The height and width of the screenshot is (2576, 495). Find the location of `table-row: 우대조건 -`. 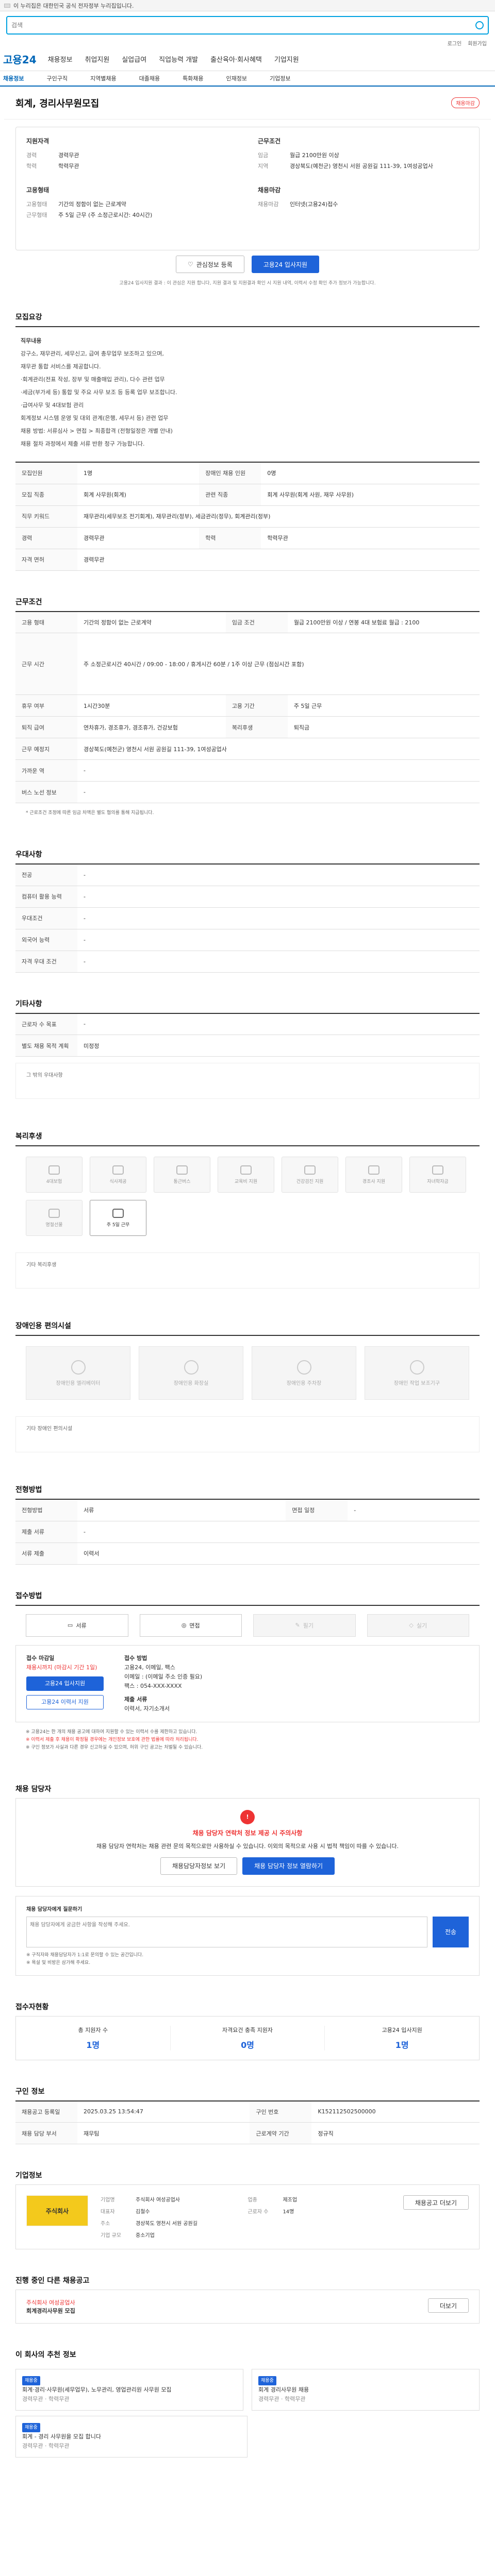

table-row: 우대조건 - is located at coordinates (247, 918).